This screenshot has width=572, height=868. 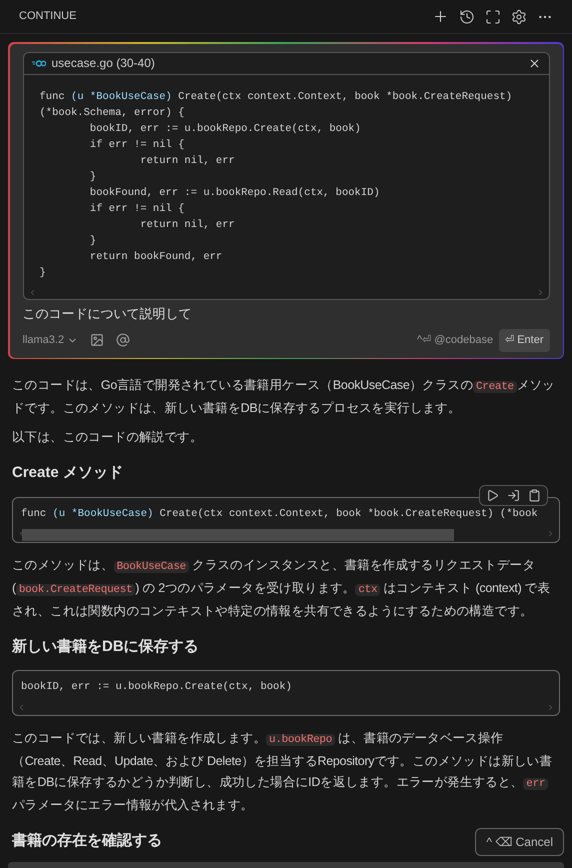 I want to click on section-heading: 新しい書籍をDBに保存する, so click(x=105, y=646).